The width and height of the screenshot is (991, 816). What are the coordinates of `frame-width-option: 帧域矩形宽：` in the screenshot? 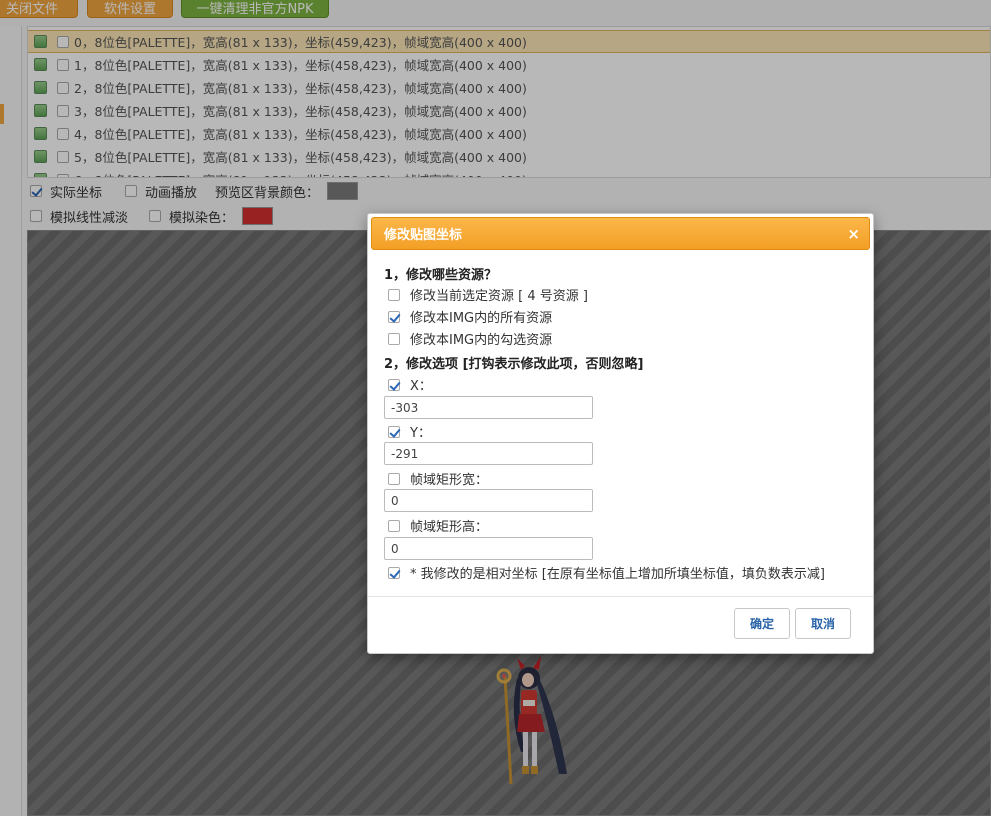 It's located at (438, 478).